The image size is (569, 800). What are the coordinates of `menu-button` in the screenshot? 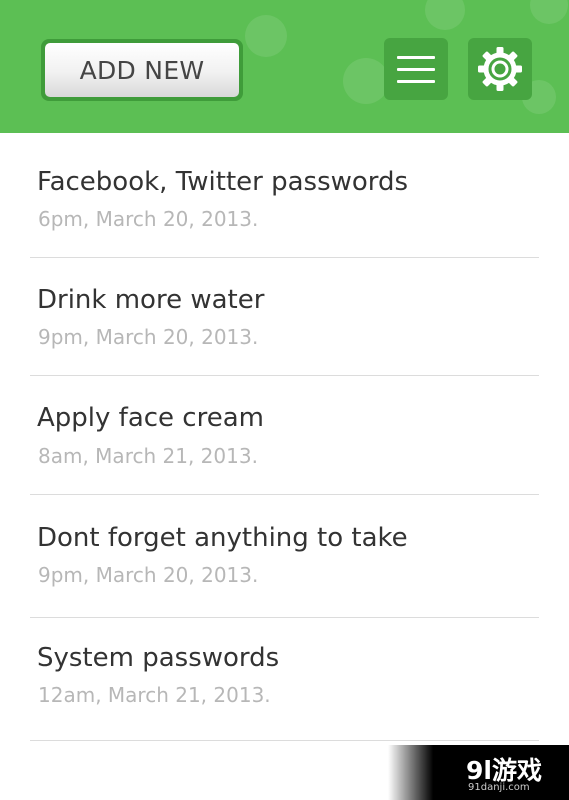 It's located at (416, 69).